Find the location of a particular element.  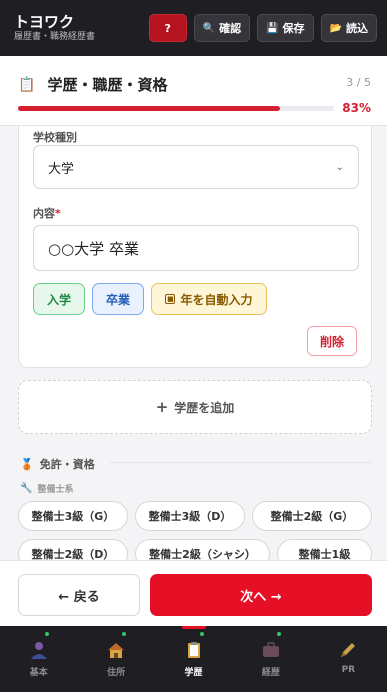

tab-address: 住所 is located at coordinates (115, 659).